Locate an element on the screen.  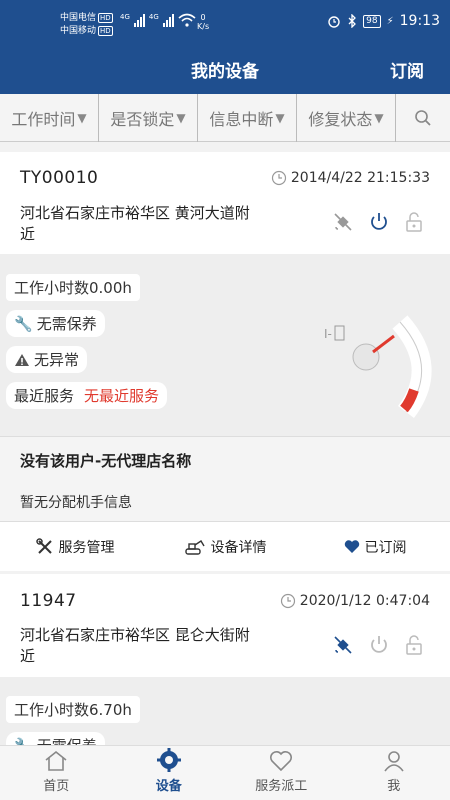
work-hours: 工作小时数6.70h is located at coordinates (73, 709).